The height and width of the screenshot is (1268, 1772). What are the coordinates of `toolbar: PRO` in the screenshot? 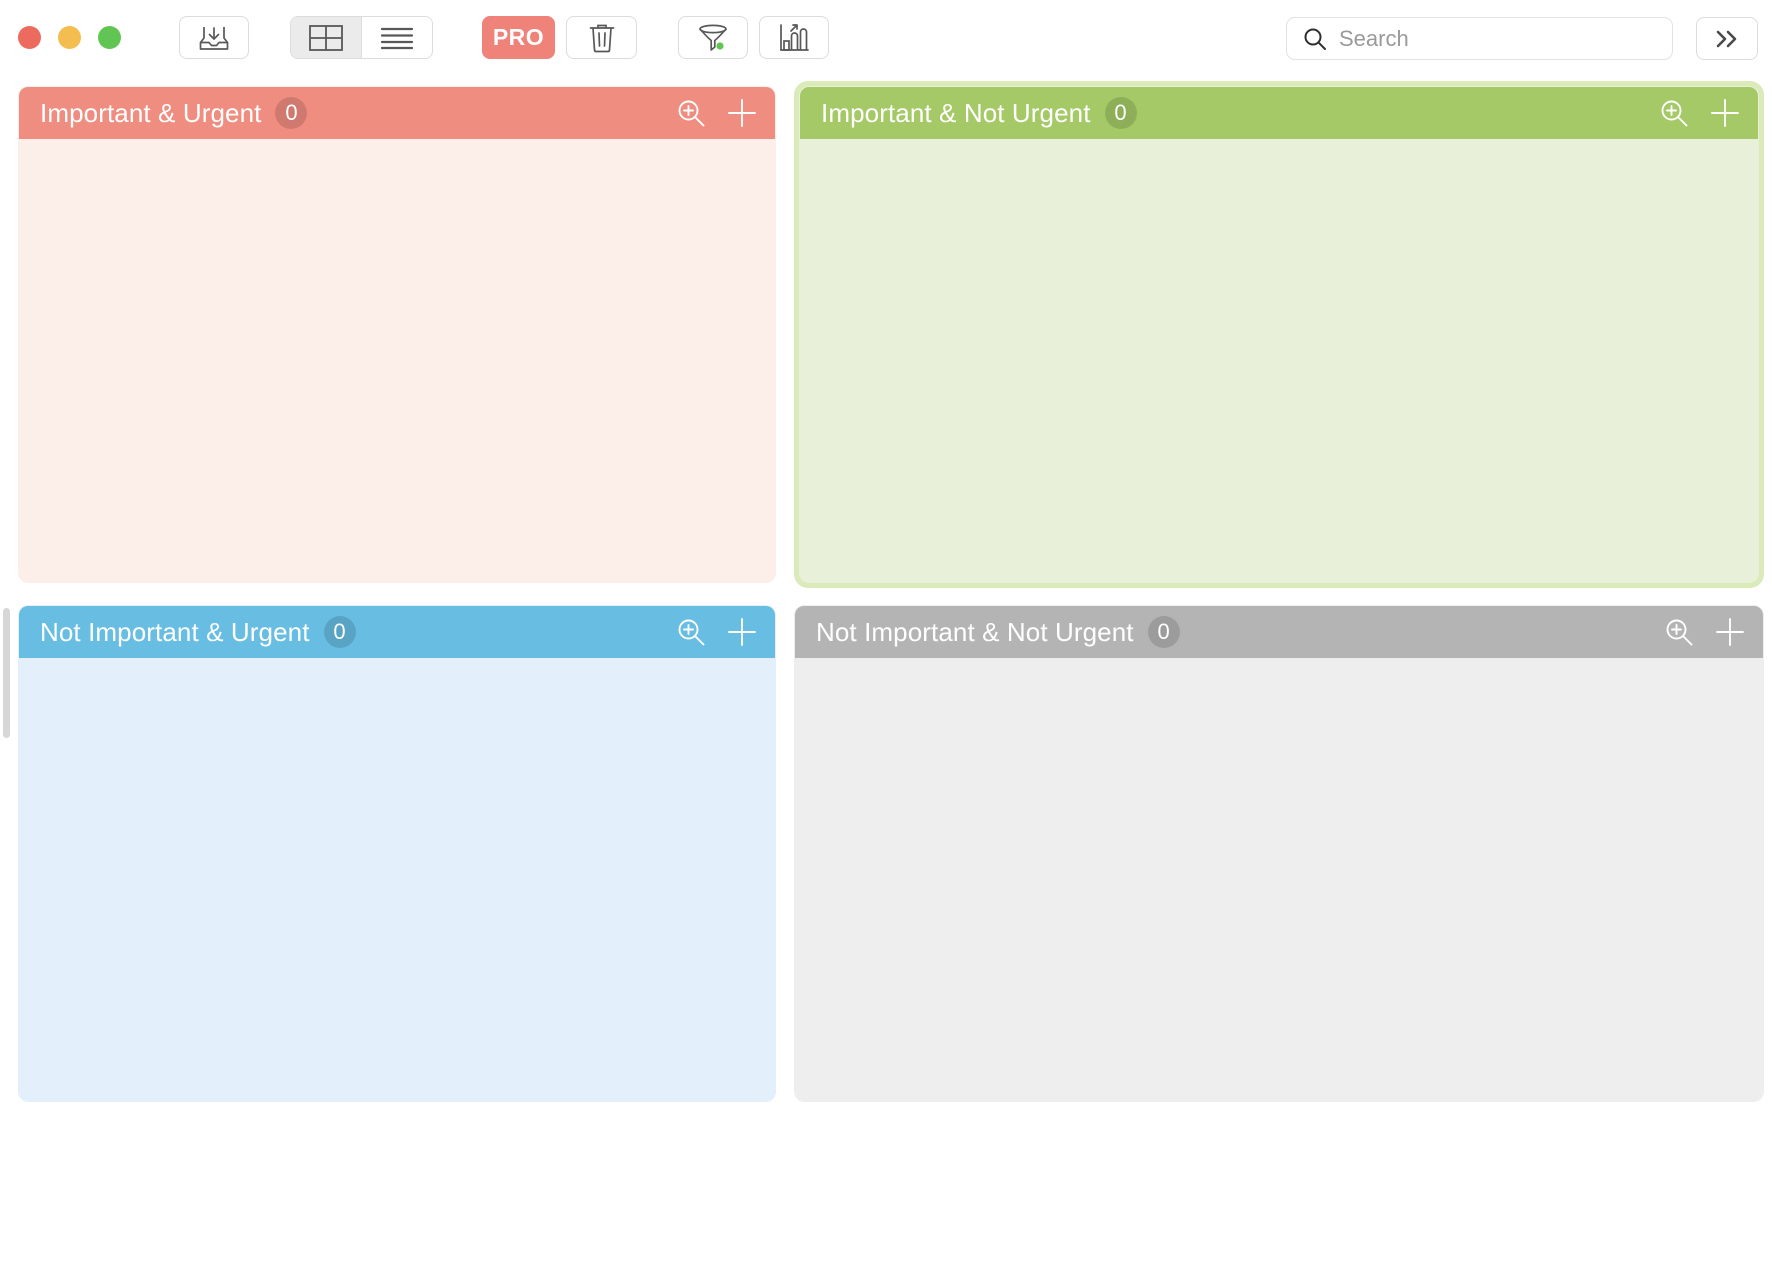 It's located at (886, 37).